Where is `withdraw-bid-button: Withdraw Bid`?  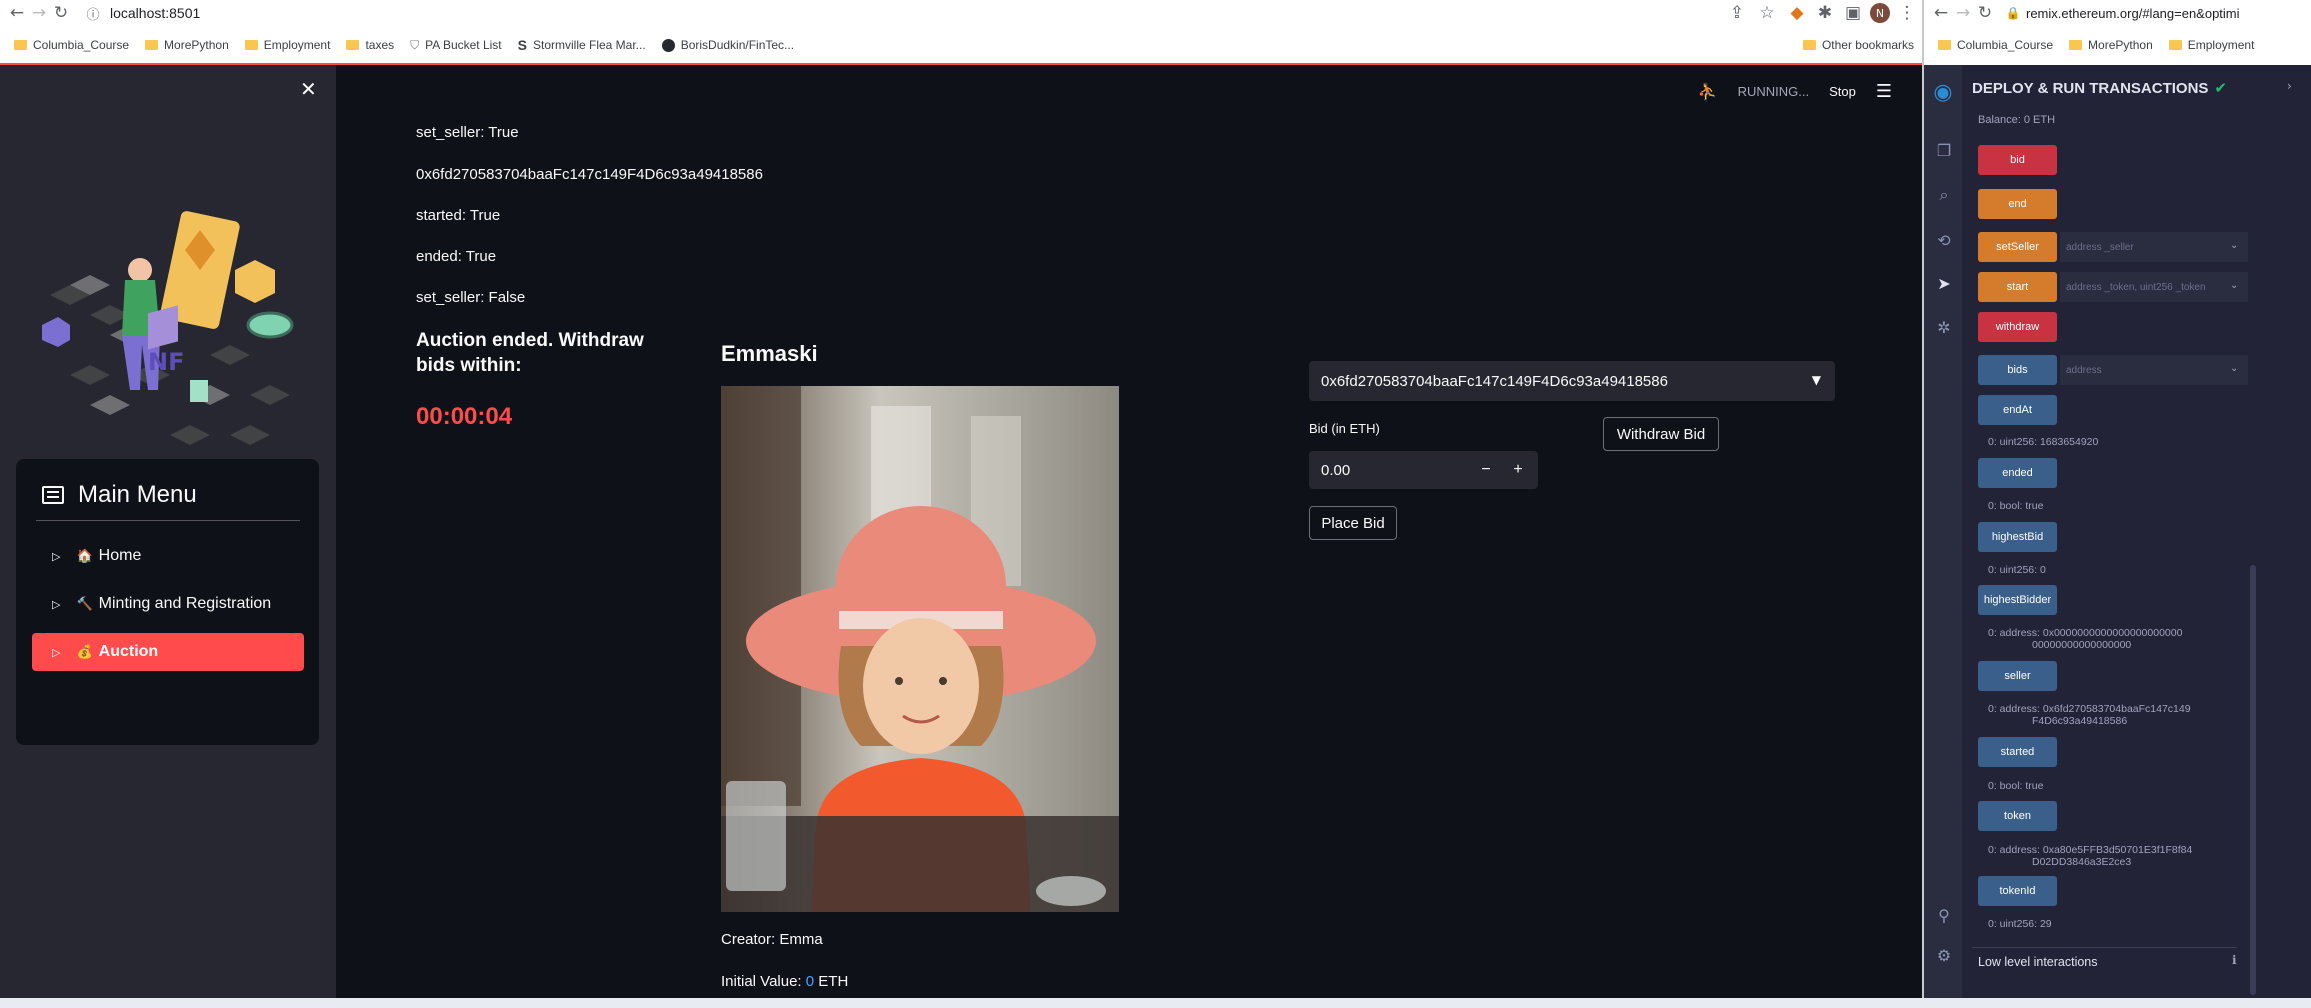
withdraw-bid-button: Withdraw Bid is located at coordinates (1661, 434).